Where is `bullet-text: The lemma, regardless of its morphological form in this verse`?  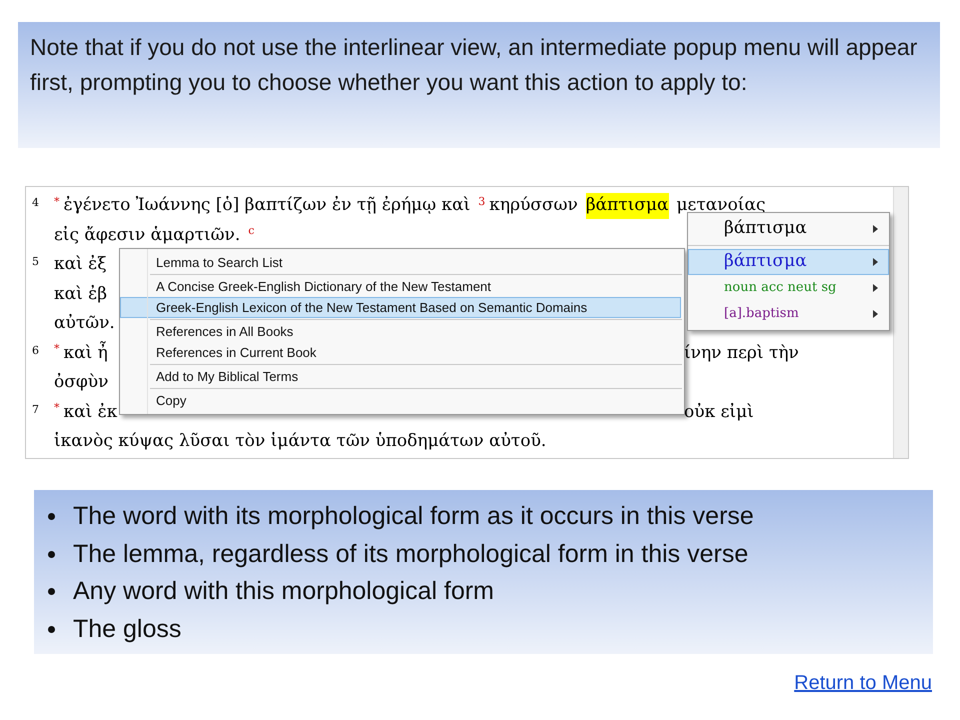
bullet-text: The lemma, regardless of its morphological form in this verse is located at coordinates (410, 554).